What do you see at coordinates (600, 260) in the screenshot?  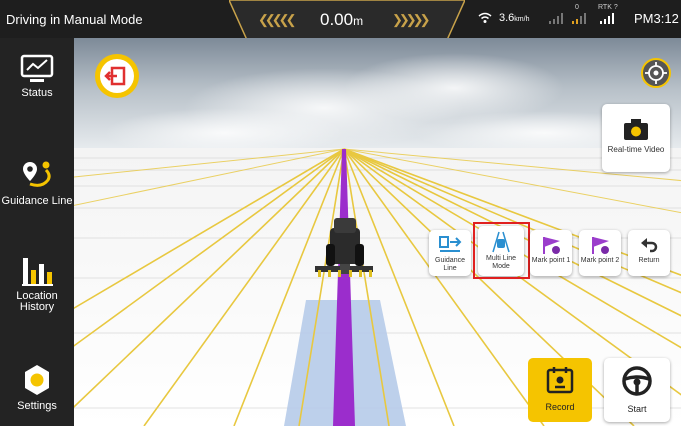 I see `mark-point-2-label: Mark point 2` at bounding box center [600, 260].